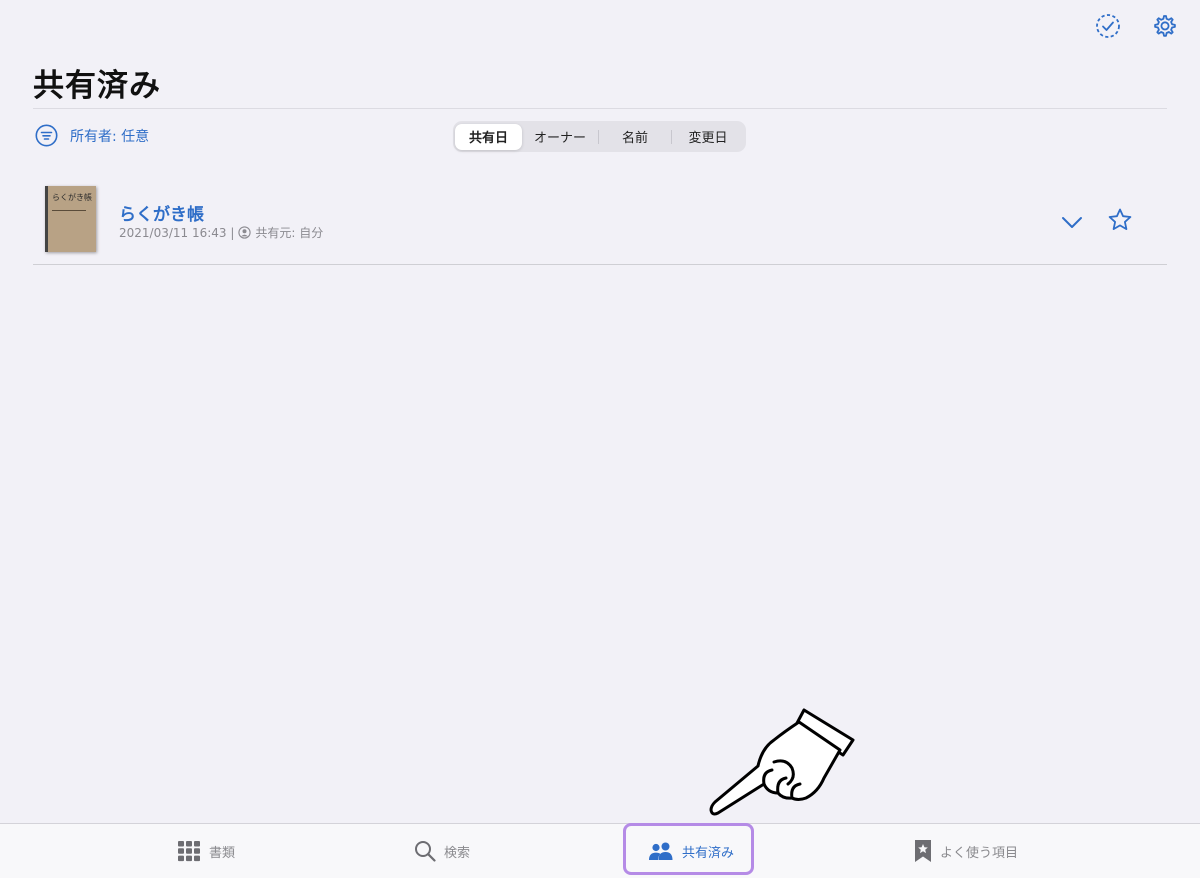 The height and width of the screenshot is (878, 1200). I want to click on thumbnail-label: らくがき帳, so click(72, 197).